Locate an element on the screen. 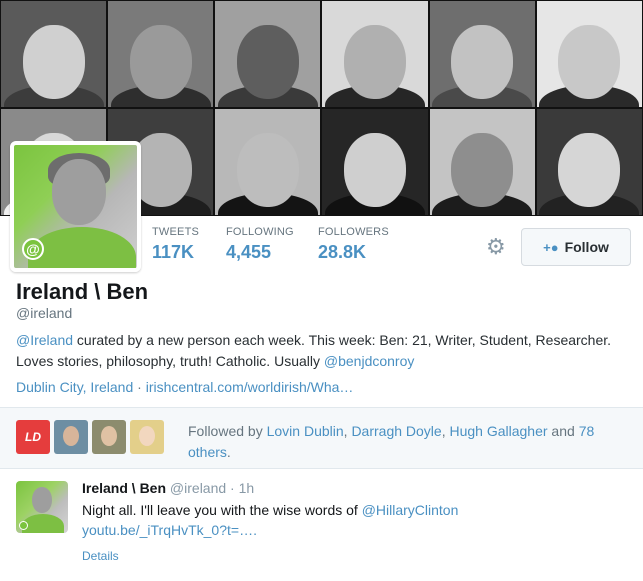 The image size is (643, 581). stat-tweets-value: 117K is located at coordinates (173, 252).